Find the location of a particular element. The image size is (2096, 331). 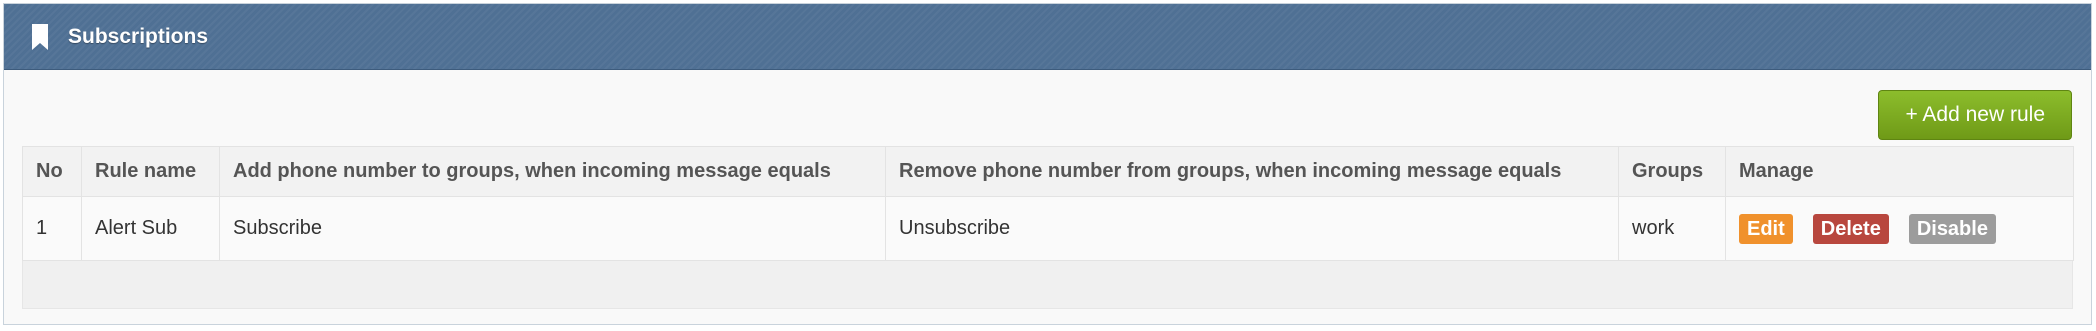

column-header-no: No is located at coordinates (52, 171).